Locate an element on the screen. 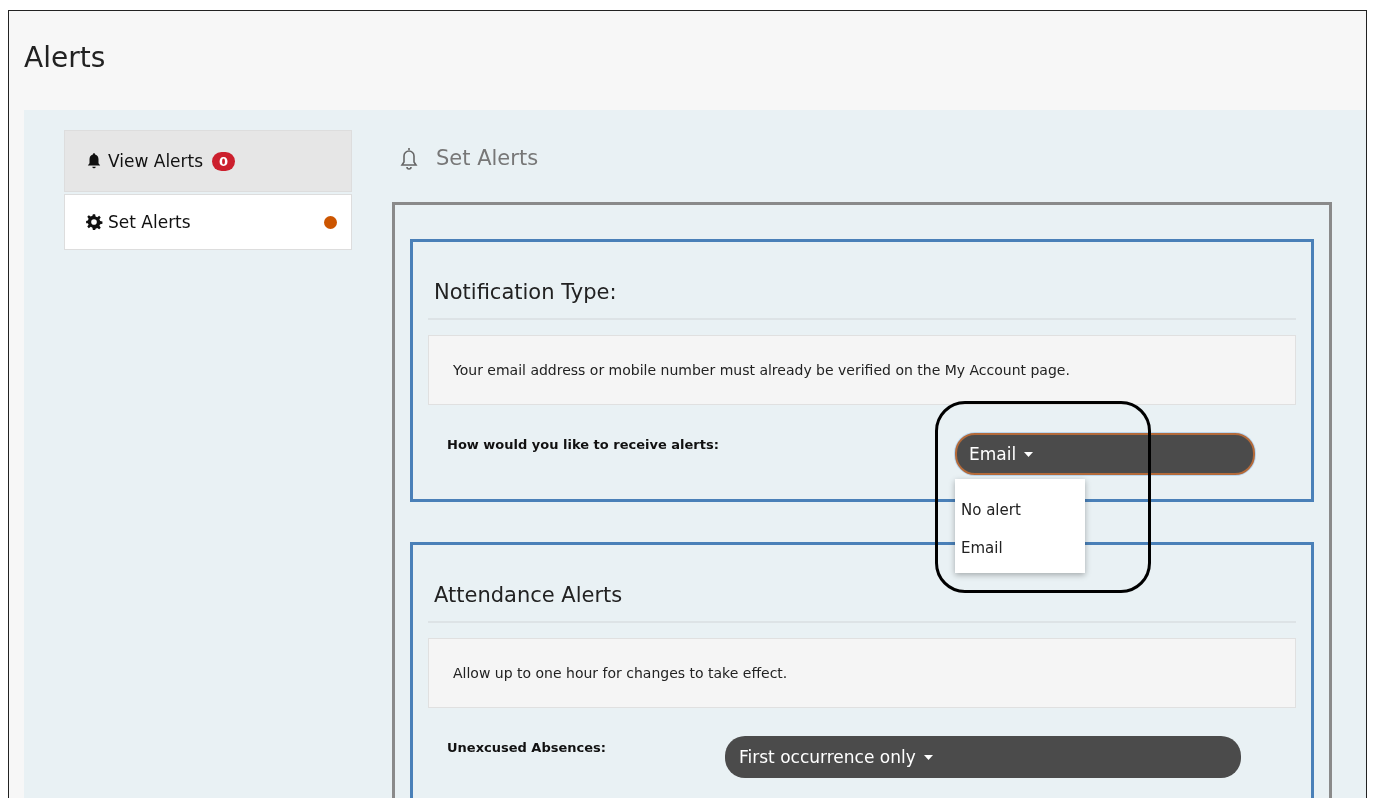 The height and width of the screenshot is (798, 1375). count-badge: 0 is located at coordinates (224, 161).